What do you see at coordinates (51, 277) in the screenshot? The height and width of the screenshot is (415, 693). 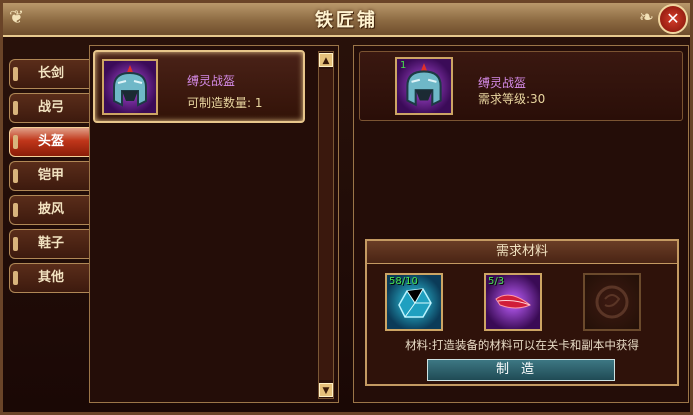 I see `tab-label: 其他` at bounding box center [51, 277].